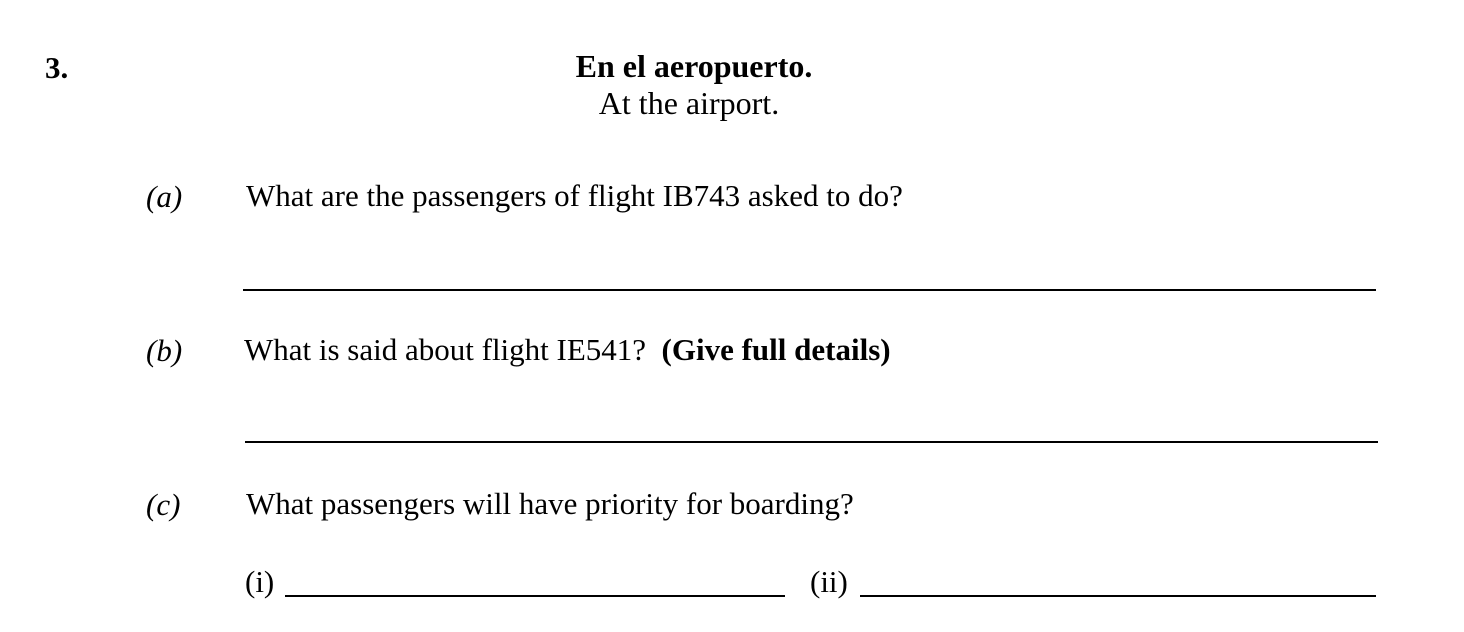 This screenshot has height=632, width=1464. What do you see at coordinates (260, 581) in the screenshot?
I see `part-c-sub-i-label: (i)` at bounding box center [260, 581].